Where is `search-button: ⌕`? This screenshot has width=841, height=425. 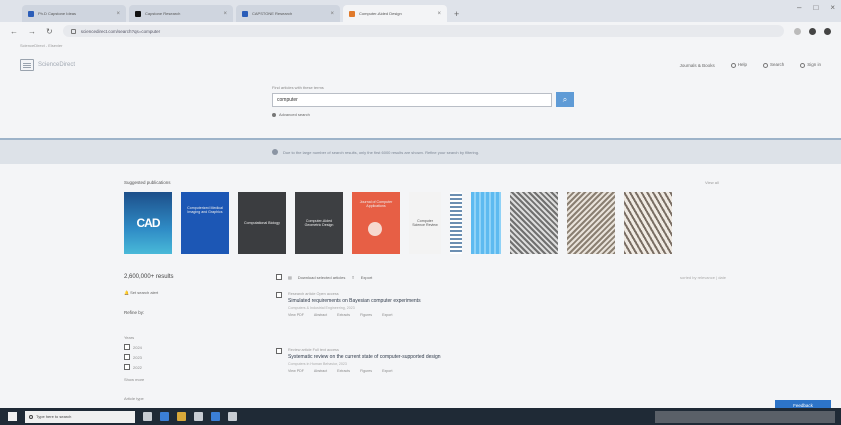 search-button: ⌕ is located at coordinates (565, 99).